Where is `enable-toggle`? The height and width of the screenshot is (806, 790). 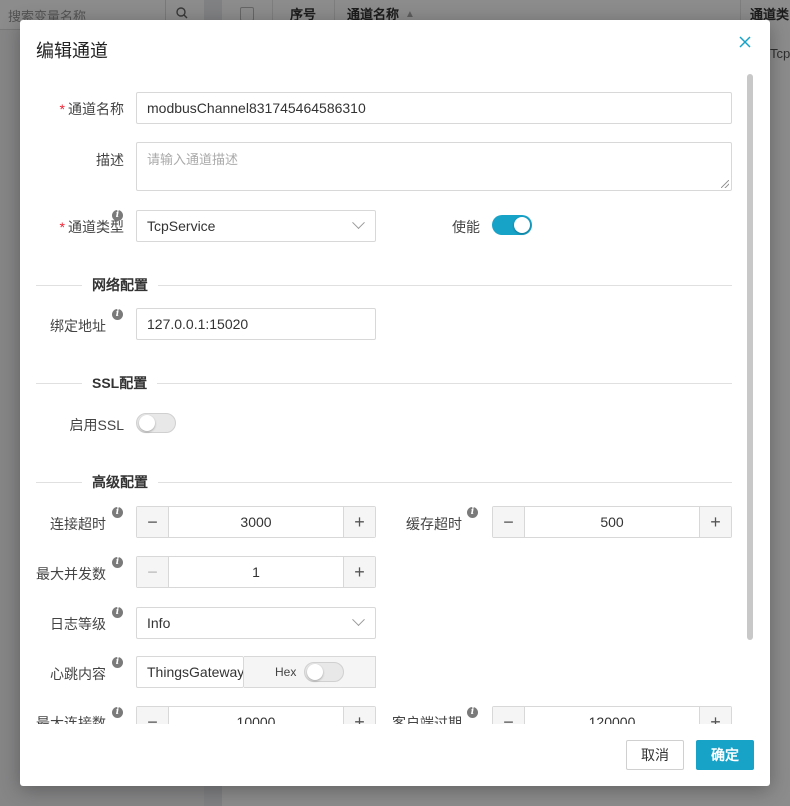 enable-toggle is located at coordinates (512, 225).